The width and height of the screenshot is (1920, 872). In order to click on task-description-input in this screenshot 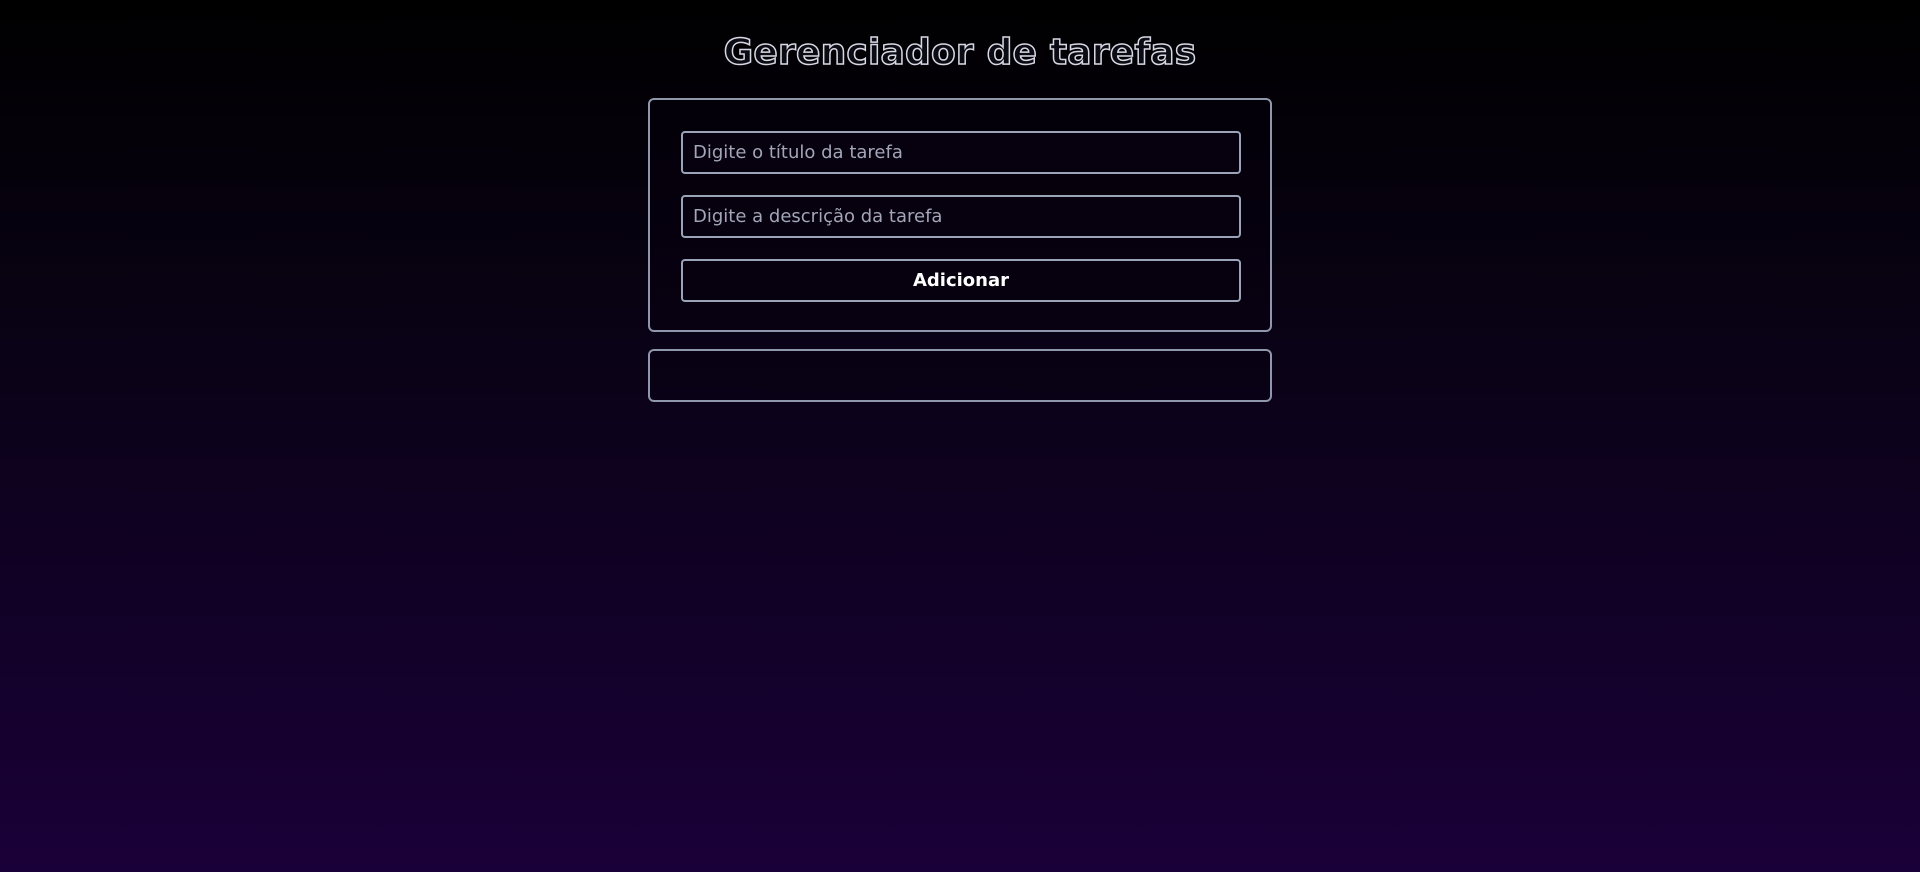, I will do `click(961, 216)`.